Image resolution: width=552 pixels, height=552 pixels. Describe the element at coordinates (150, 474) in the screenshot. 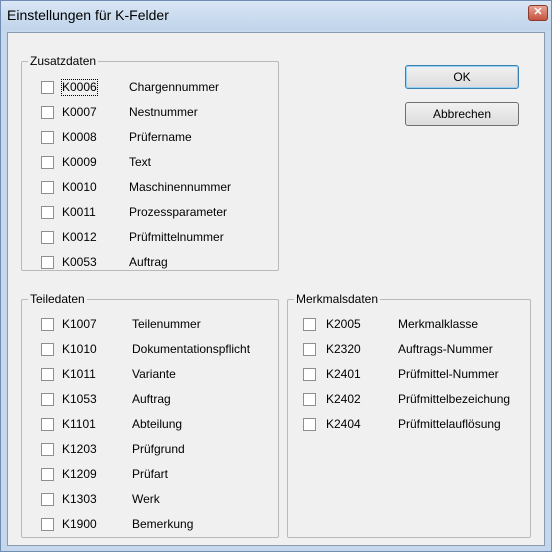

I see `field-description: Prüfart` at that location.